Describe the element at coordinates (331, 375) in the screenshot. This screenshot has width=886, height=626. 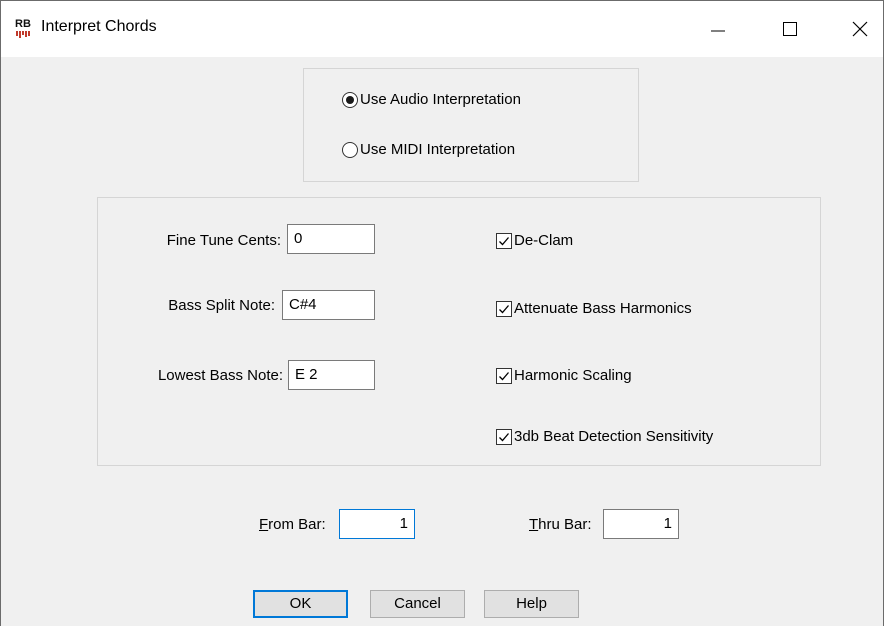
I see `lowest-bass-input: E 2` at that location.